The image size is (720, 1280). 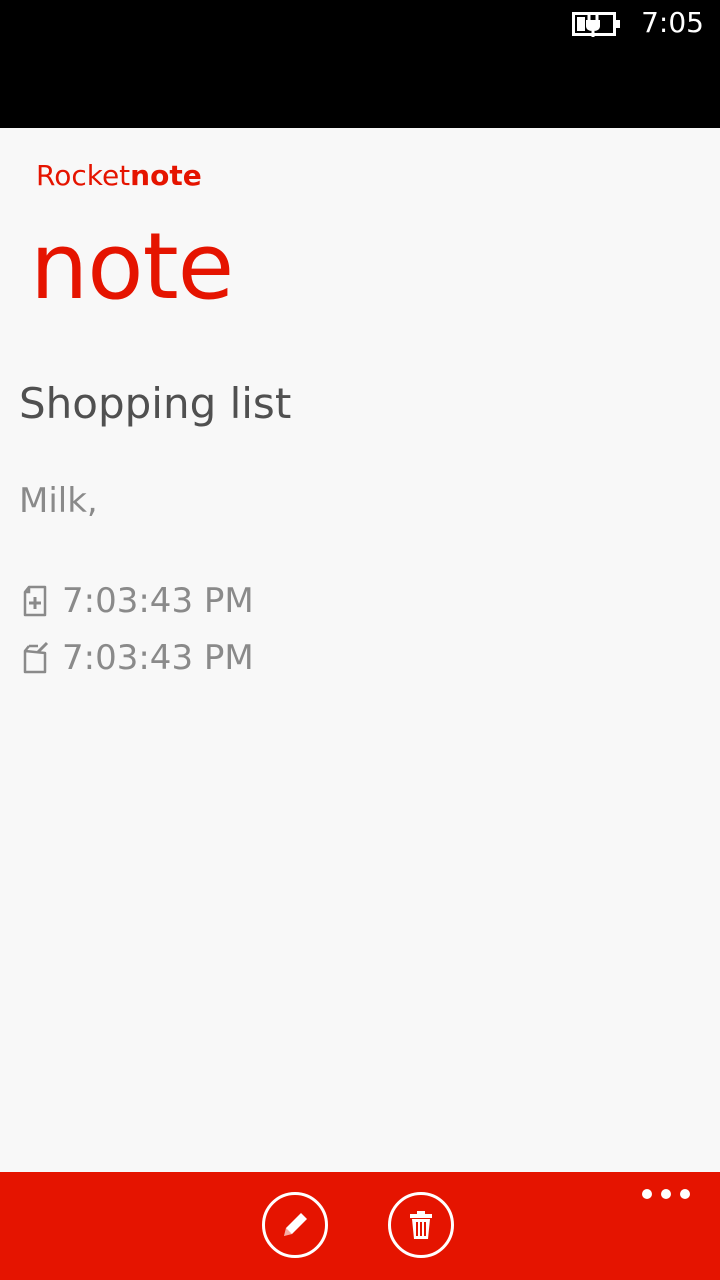 I want to click on modified-time: 7:03:43 PM, so click(x=158, y=658).